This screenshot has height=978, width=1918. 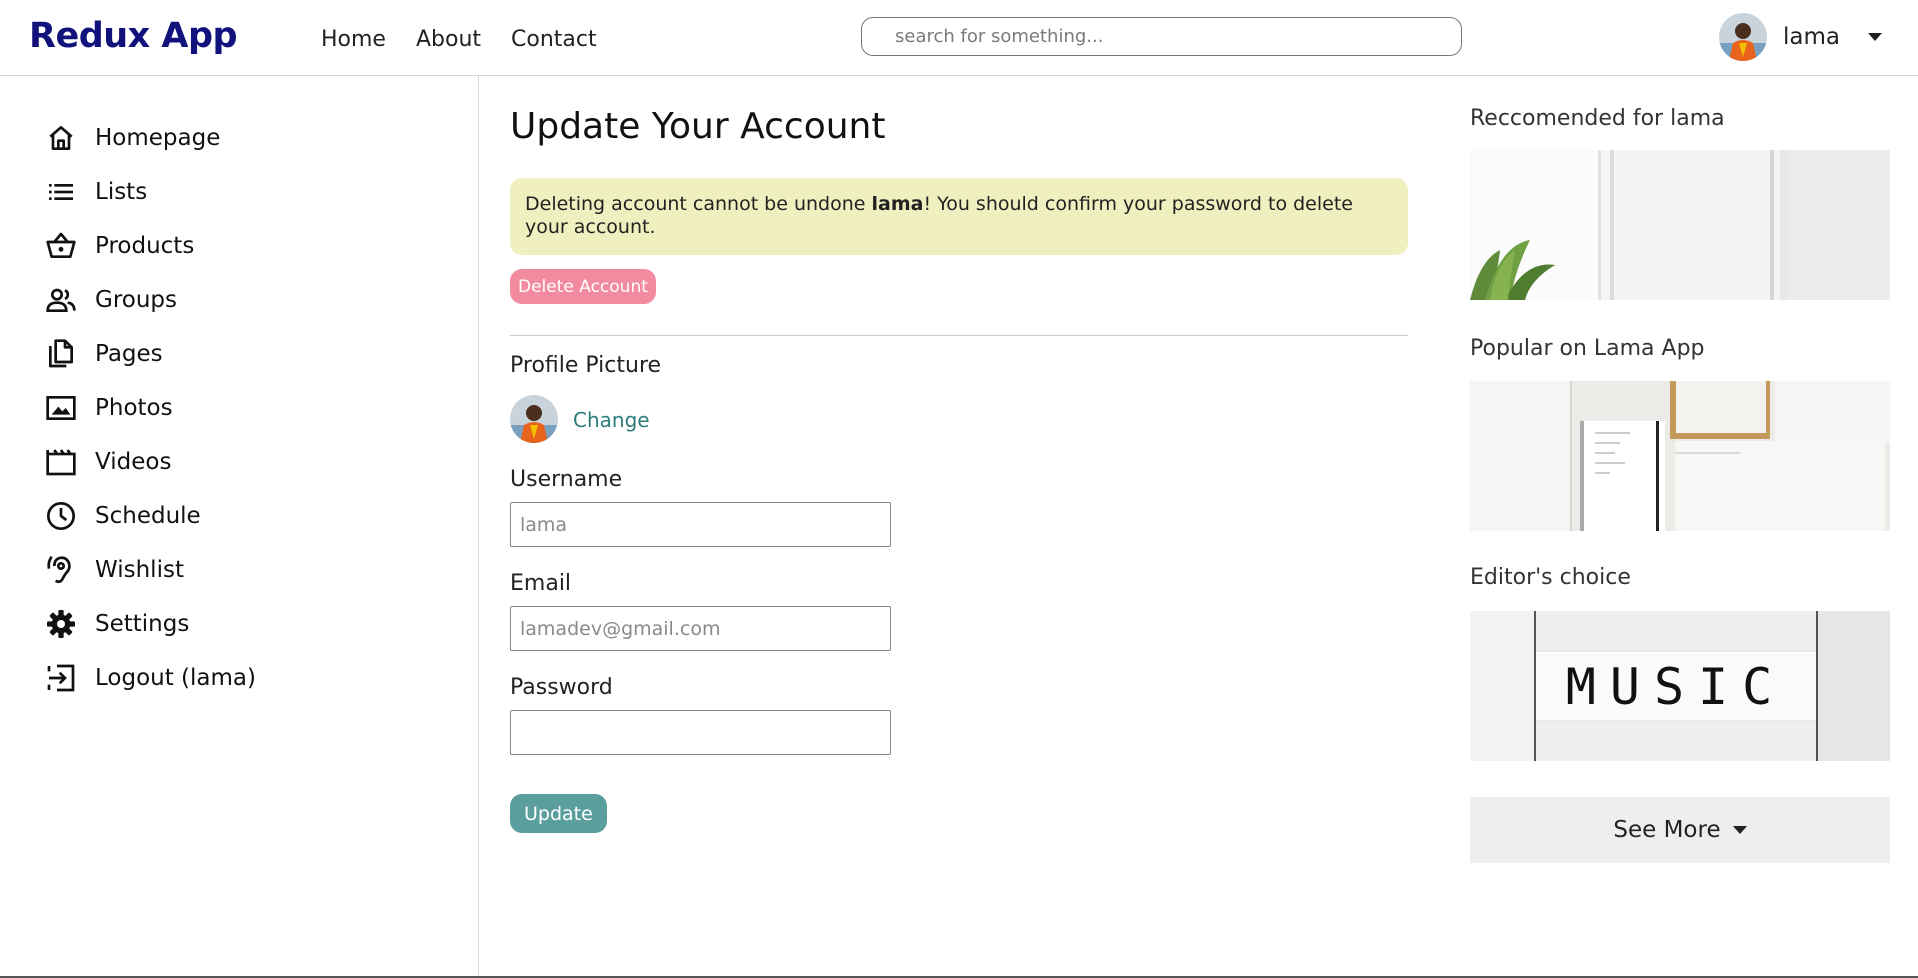 What do you see at coordinates (61, 678) in the screenshot?
I see `logout-icon` at bounding box center [61, 678].